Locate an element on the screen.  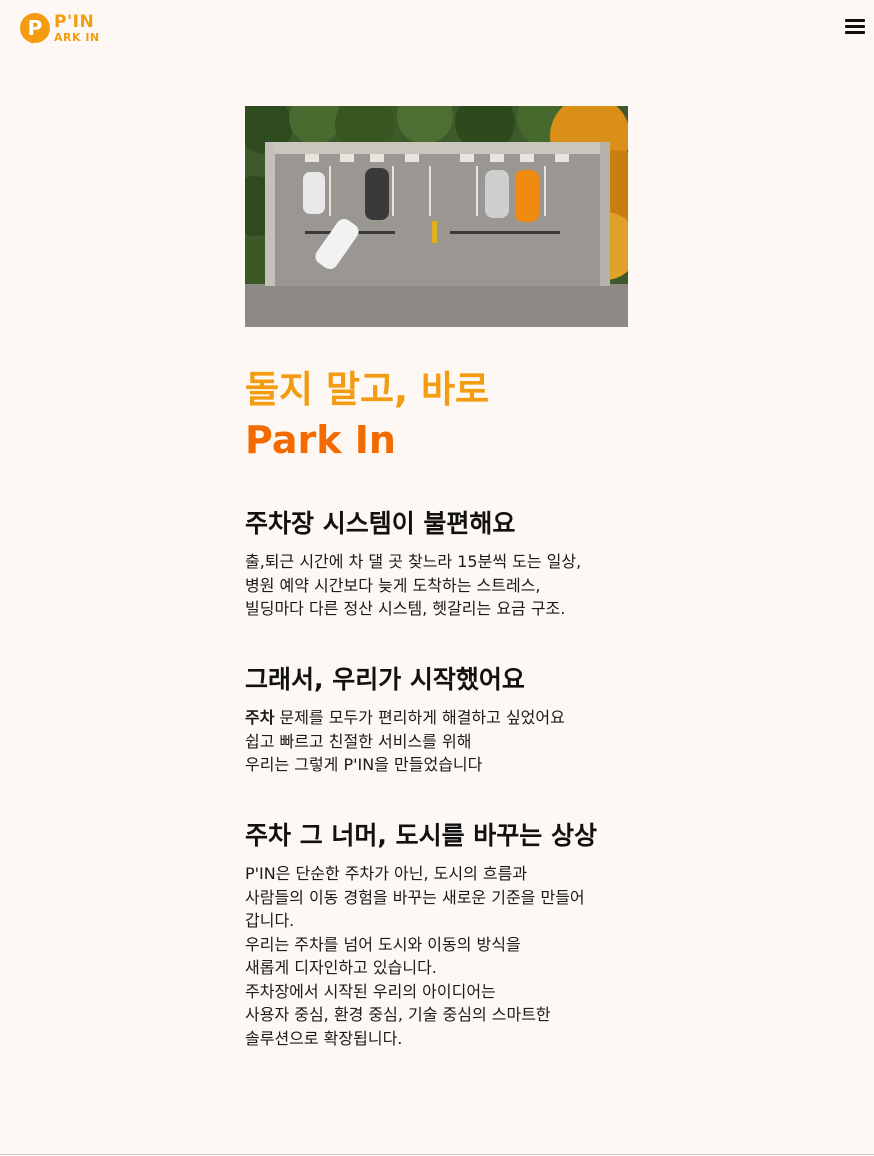
logo-text-bottom: ARK IN is located at coordinates (77, 37).